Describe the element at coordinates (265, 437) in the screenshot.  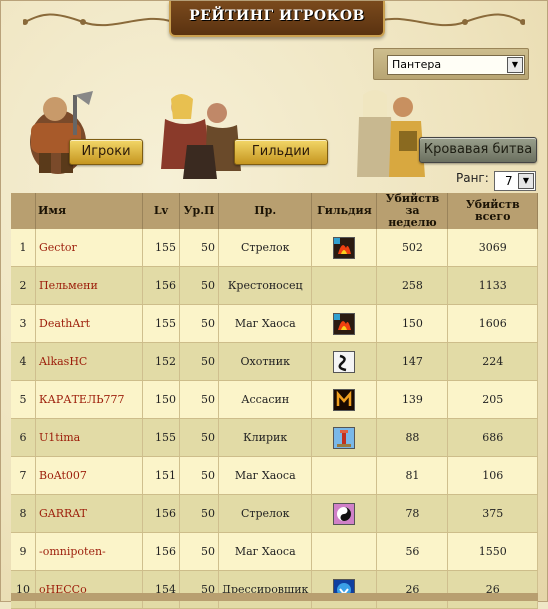
I see `player-profession: Клирик` at that location.